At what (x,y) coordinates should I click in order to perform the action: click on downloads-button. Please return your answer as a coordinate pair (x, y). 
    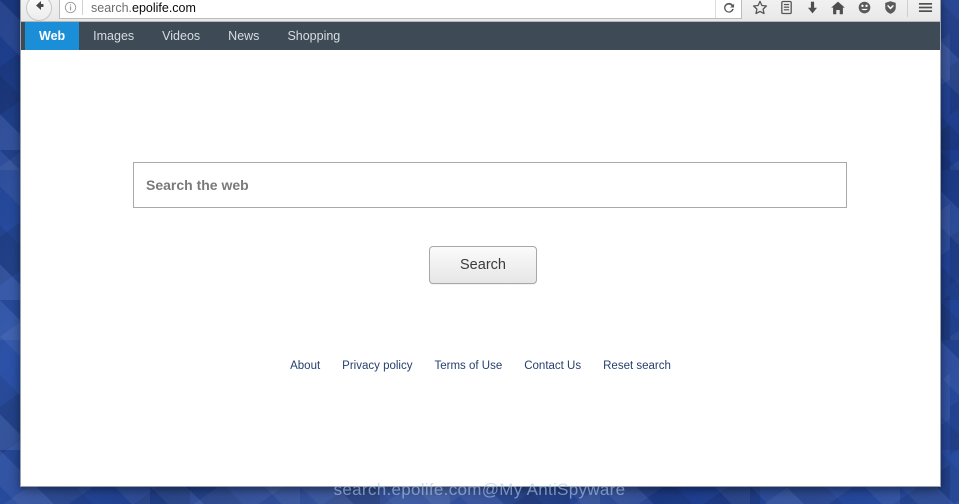
    Looking at the image, I should click on (812, 9).